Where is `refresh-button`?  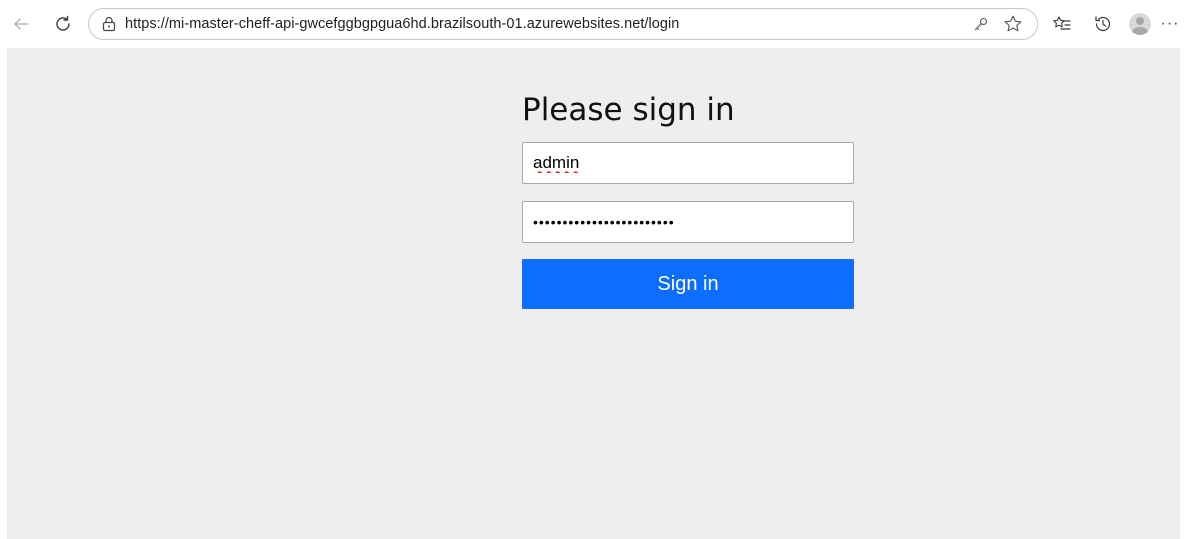
refresh-button is located at coordinates (63, 24).